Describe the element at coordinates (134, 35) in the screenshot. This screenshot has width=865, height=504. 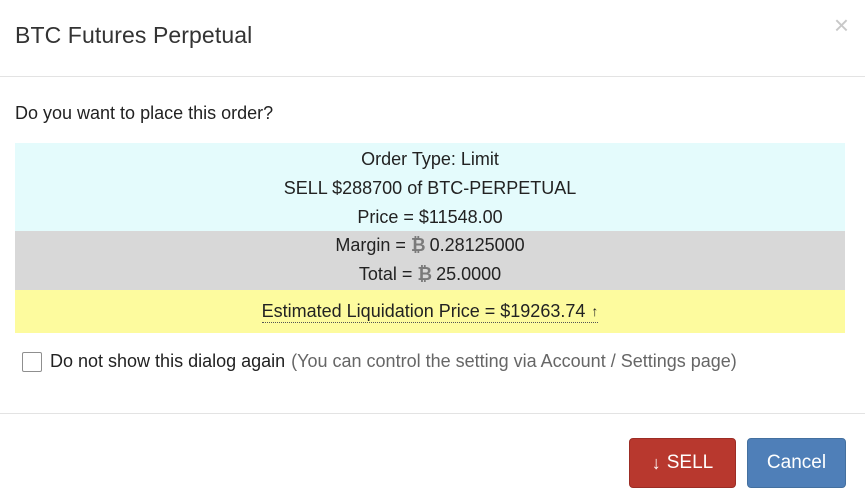
I see `dialog-title: BTC Futures Perpetual` at that location.